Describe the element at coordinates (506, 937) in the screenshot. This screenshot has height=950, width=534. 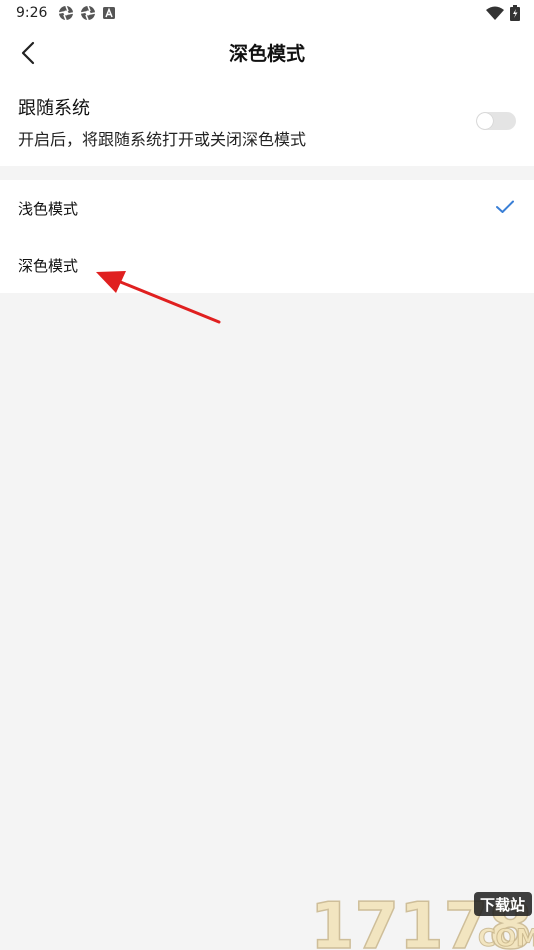
I see `watermark-domain: COM` at that location.